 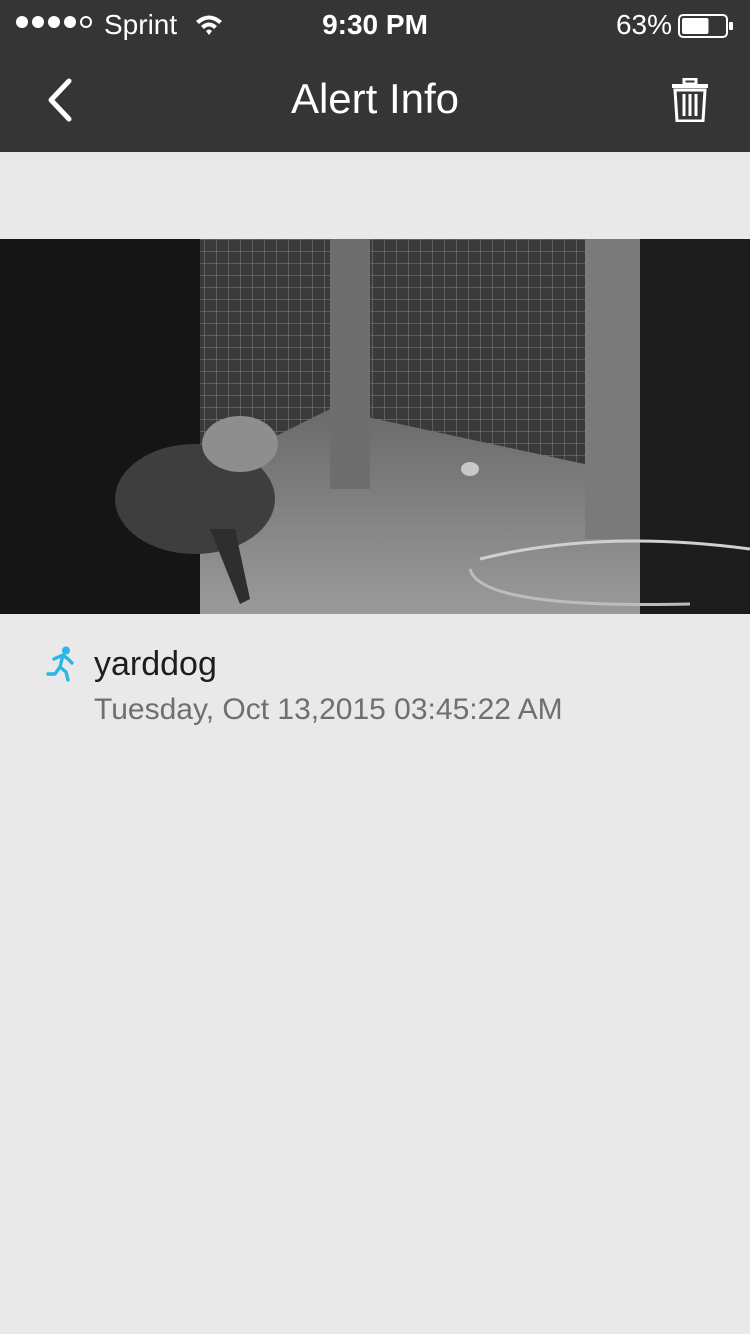 What do you see at coordinates (375, 25) in the screenshot?
I see `status-bar: Sprint 9:30 PM 63%` at bounding box center [375, 25].